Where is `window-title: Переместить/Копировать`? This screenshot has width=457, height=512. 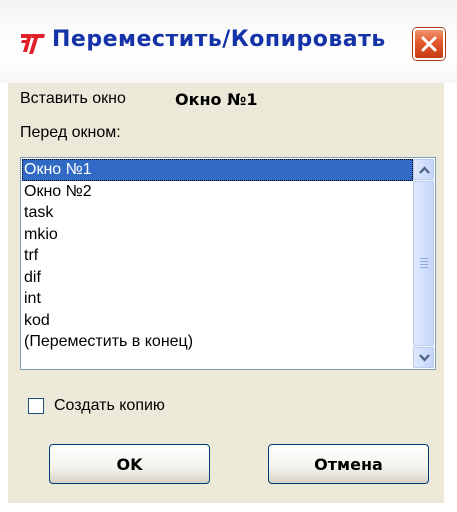
window-title: Переместить/Копировать is located at coordinates (219, 39).